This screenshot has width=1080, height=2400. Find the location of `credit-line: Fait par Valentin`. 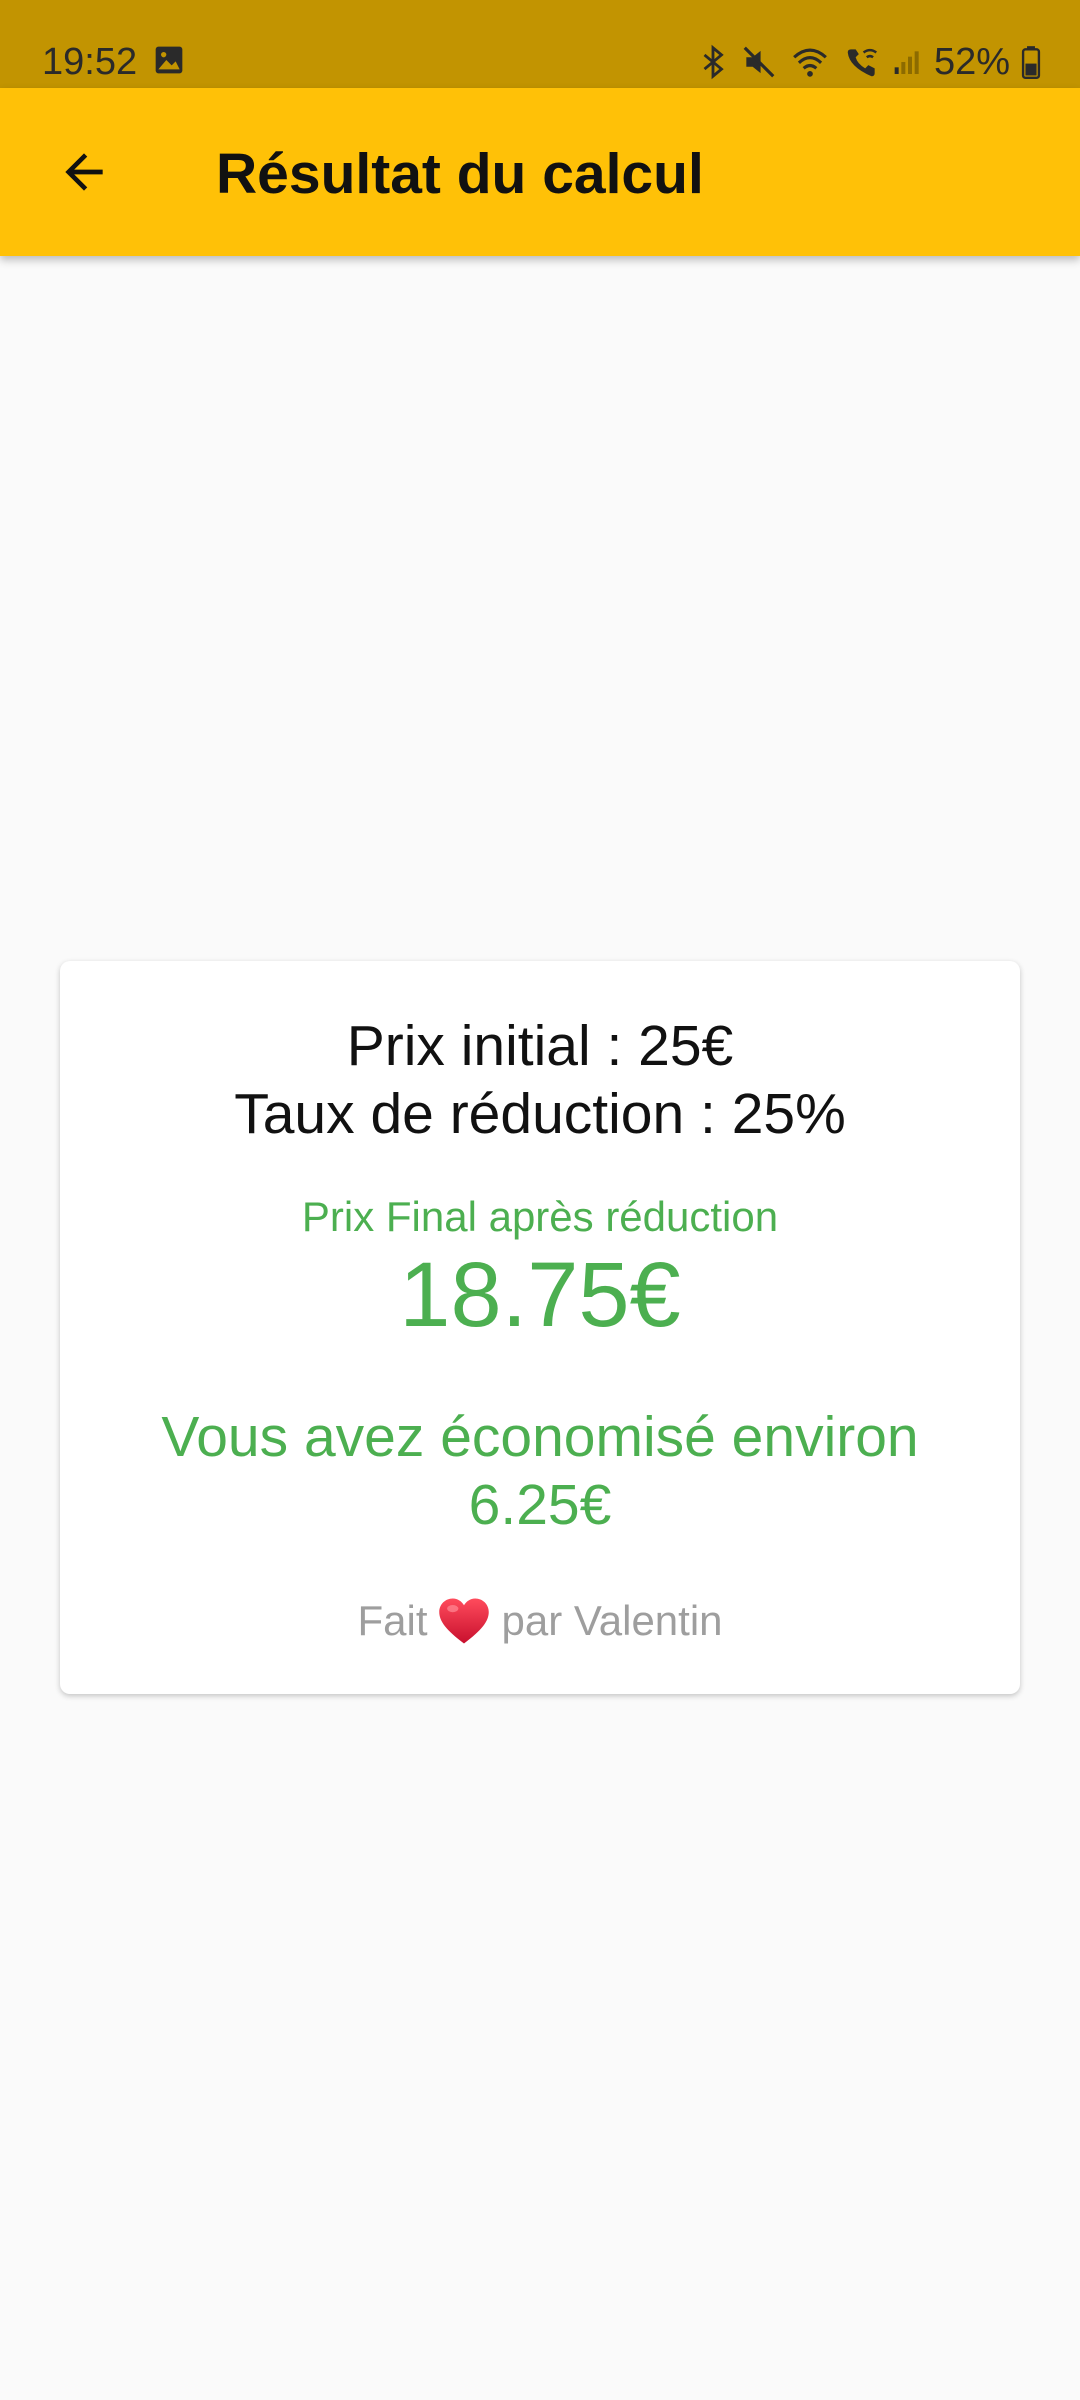

credit-line: Fait par Valentin is located at coordinates (540, 1621).